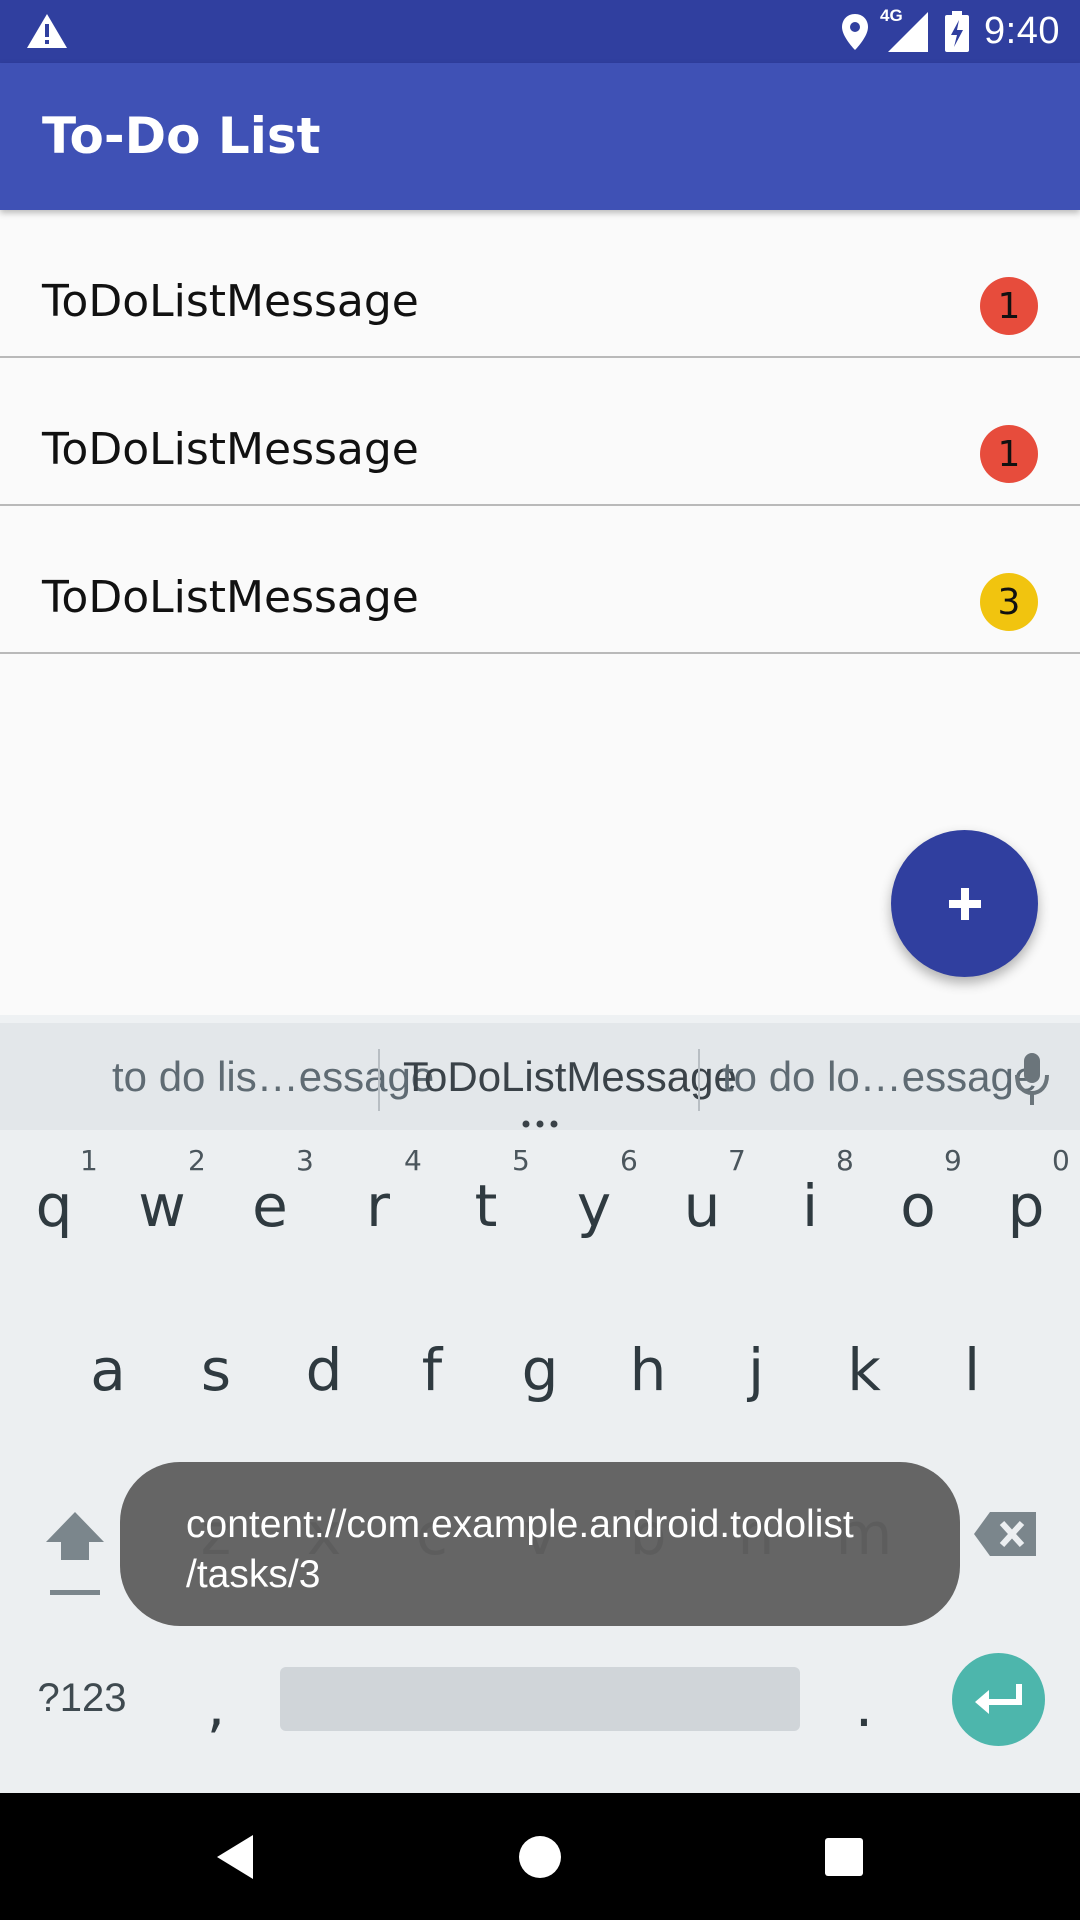  I want to click on signal-icon: 4G, so click(905, 30).